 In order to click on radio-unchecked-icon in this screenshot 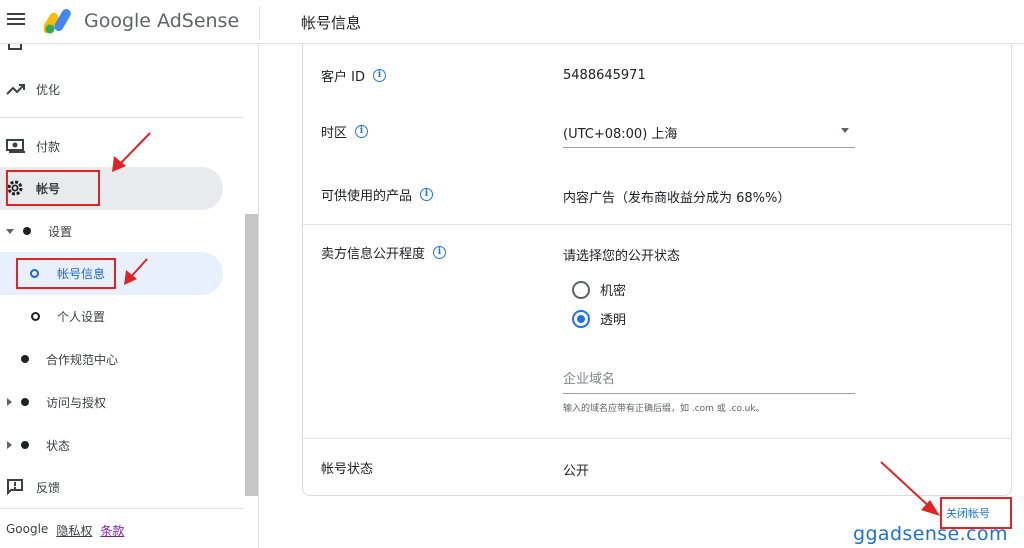, I will do `click(581, 289)`.